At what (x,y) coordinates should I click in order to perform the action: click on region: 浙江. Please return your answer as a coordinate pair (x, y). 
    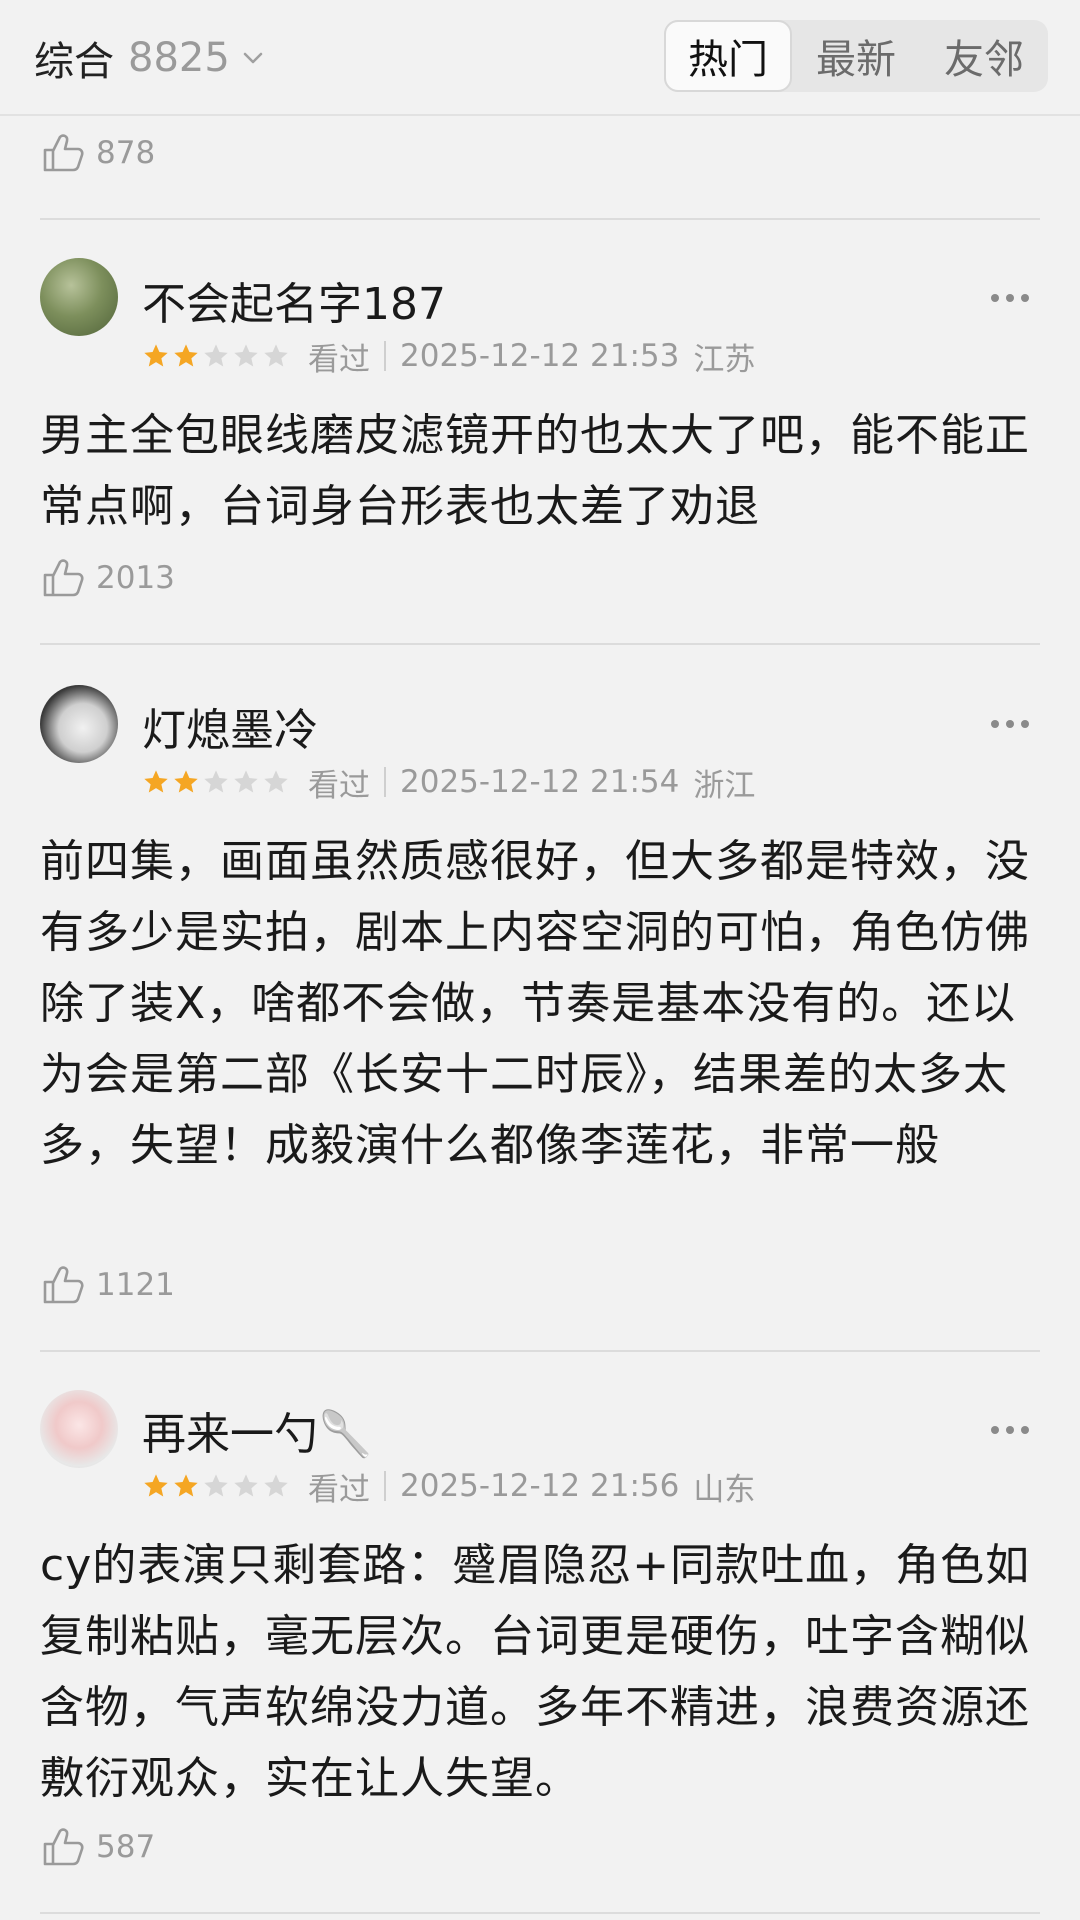
    Looking at the image, I should click on (724, 785).